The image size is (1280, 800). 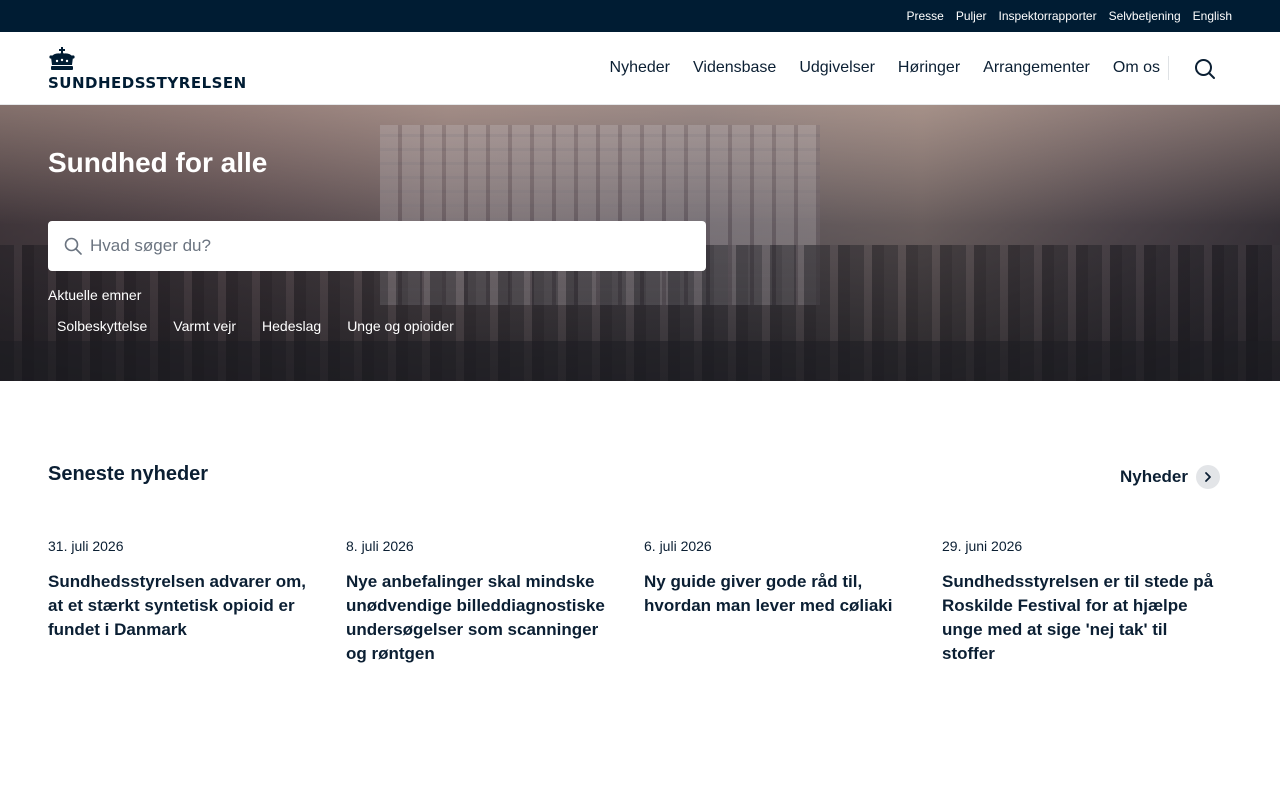 I want to click on nav-link-om-os: Om os, so click(x=1136, y=67).